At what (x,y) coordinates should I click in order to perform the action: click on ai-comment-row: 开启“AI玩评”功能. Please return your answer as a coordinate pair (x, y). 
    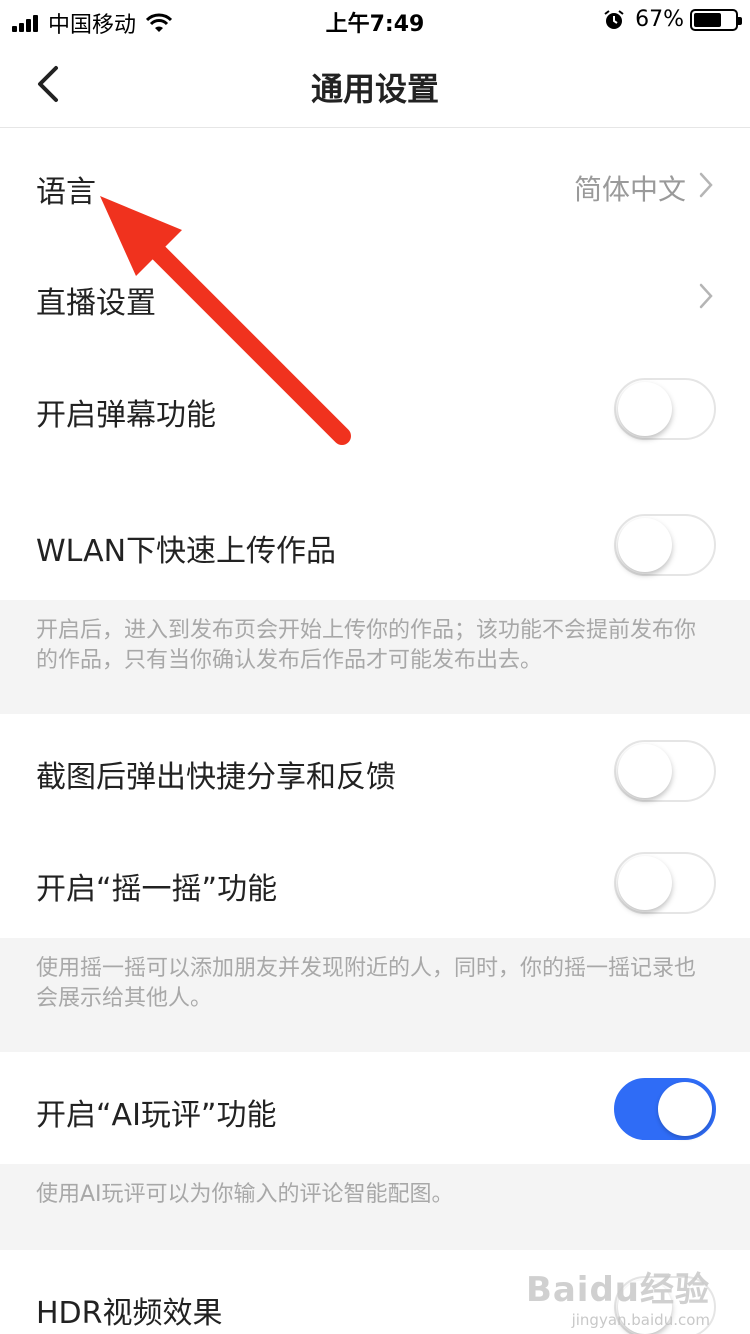
    Looking at the image, I should click on (375, 1108).